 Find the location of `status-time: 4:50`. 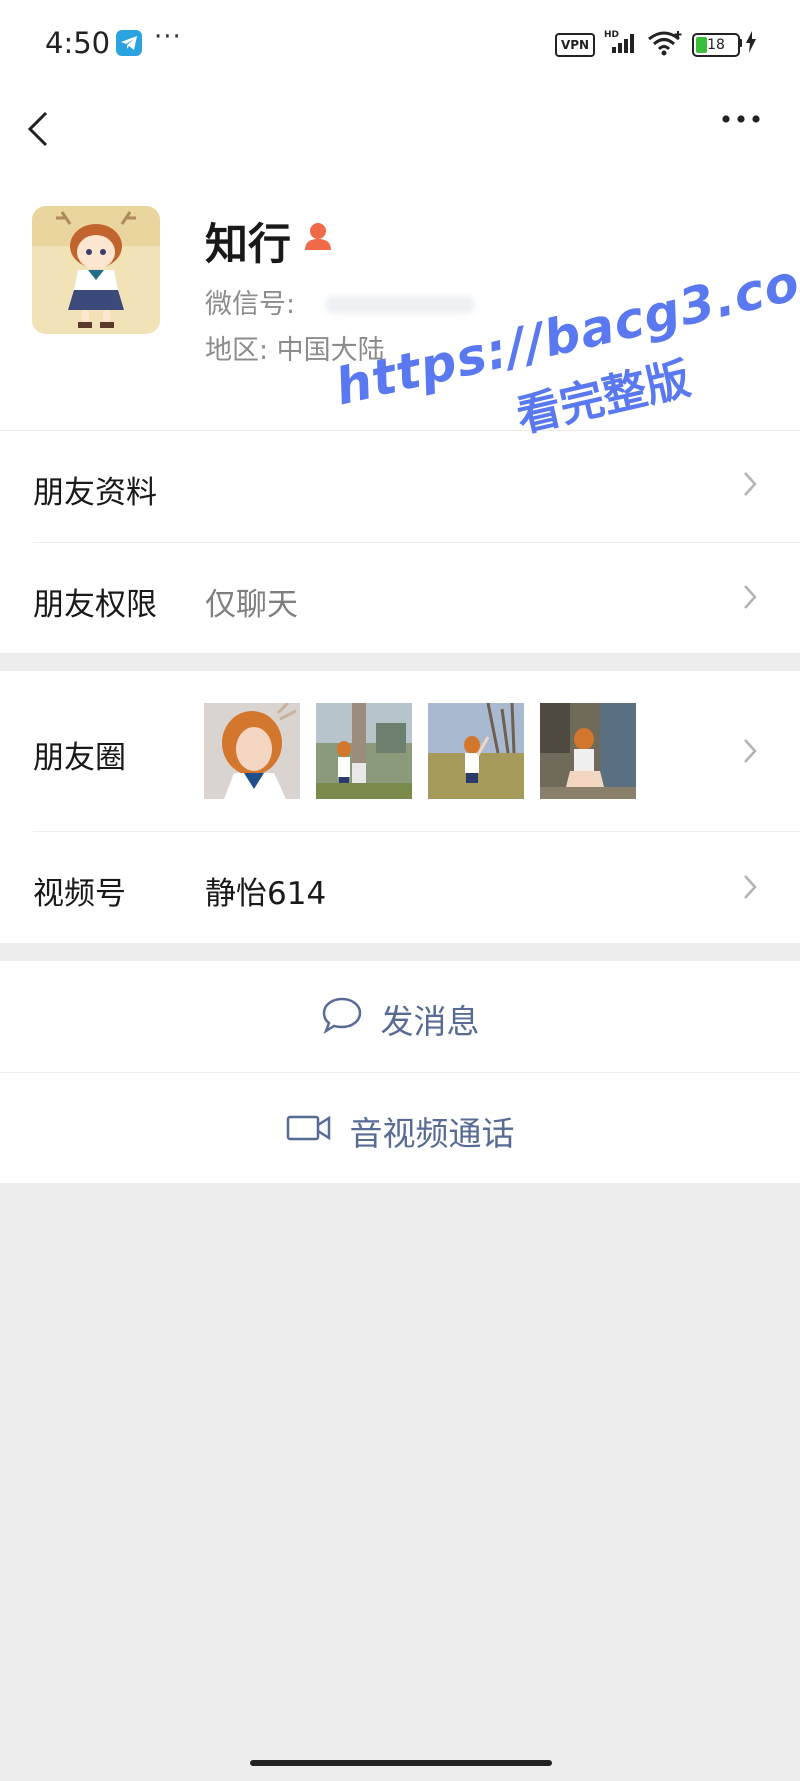

status-time: 4:50 is located at coordinates (78, 43).